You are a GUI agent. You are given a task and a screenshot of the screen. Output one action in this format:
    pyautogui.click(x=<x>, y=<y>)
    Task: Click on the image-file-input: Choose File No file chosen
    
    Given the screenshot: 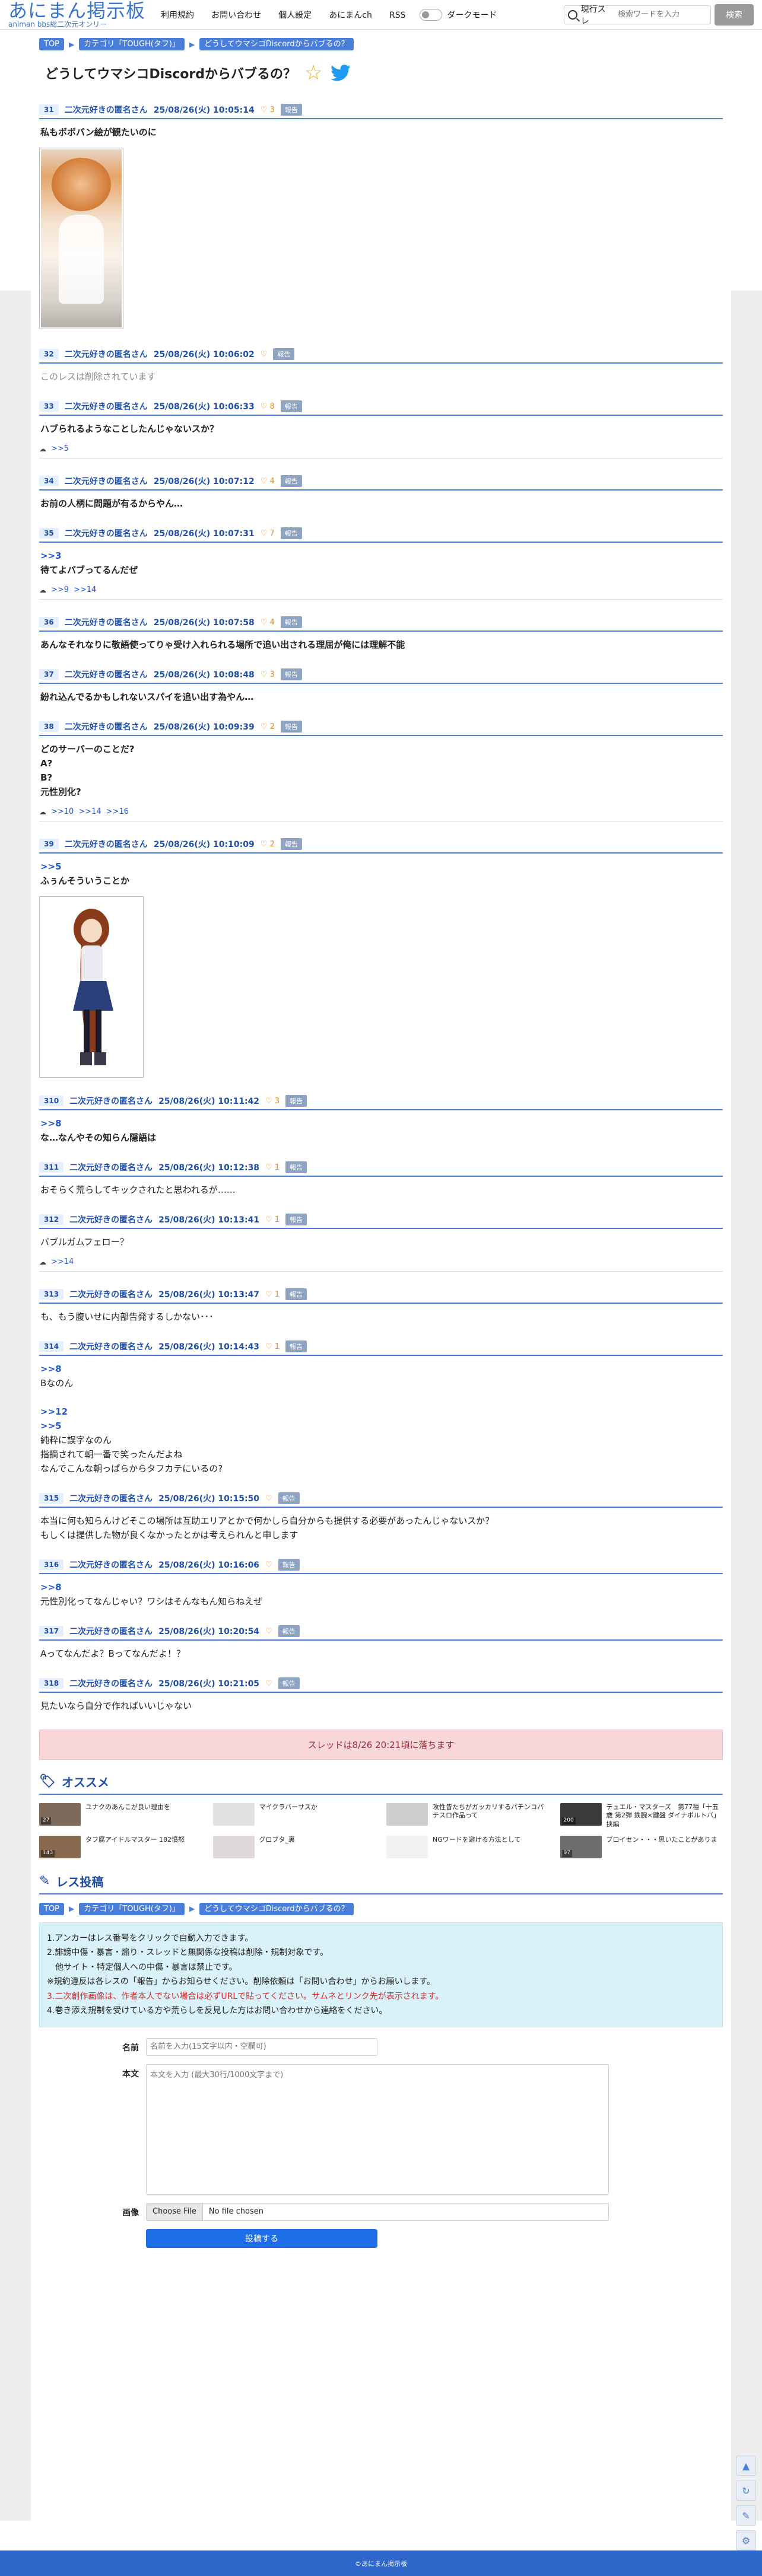 What is the action you would take?
    pyautogui.click(x=377, y=2211)
    